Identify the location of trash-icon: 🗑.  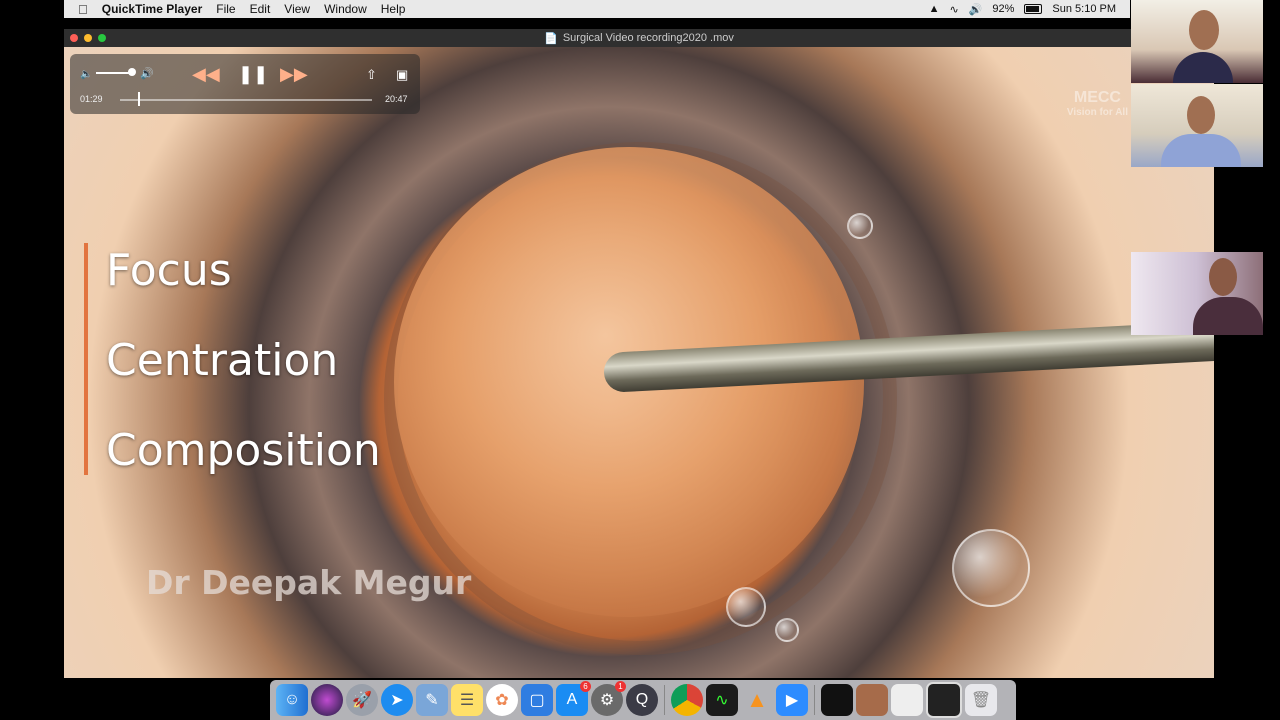
(981, 700).